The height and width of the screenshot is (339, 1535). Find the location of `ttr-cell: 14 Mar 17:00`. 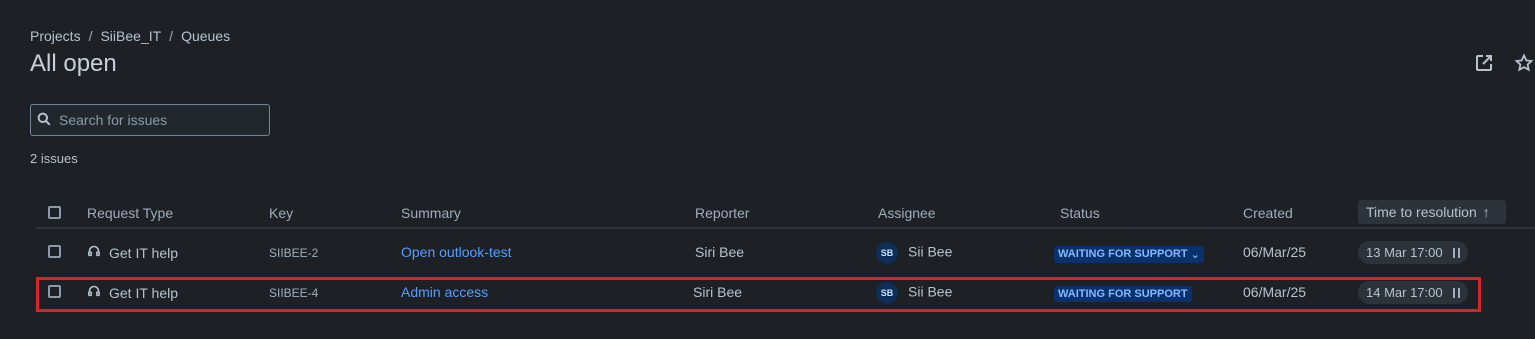

ttr-cell: 14 Mar 17:00 is located at coordinates (1413, 292).